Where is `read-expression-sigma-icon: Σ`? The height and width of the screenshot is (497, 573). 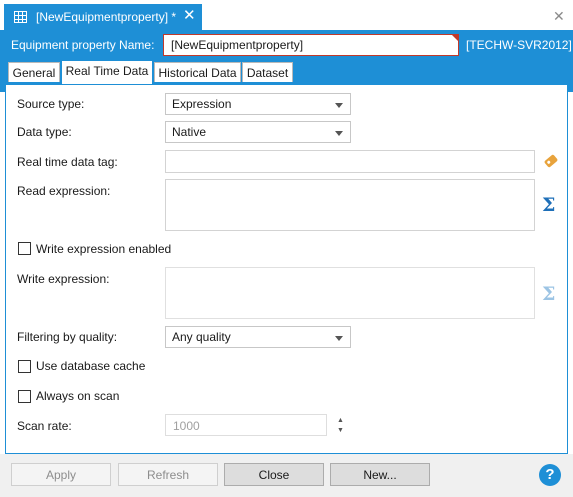 read-expression-sigma-icon: Σ is located at coordinates (548, 205).